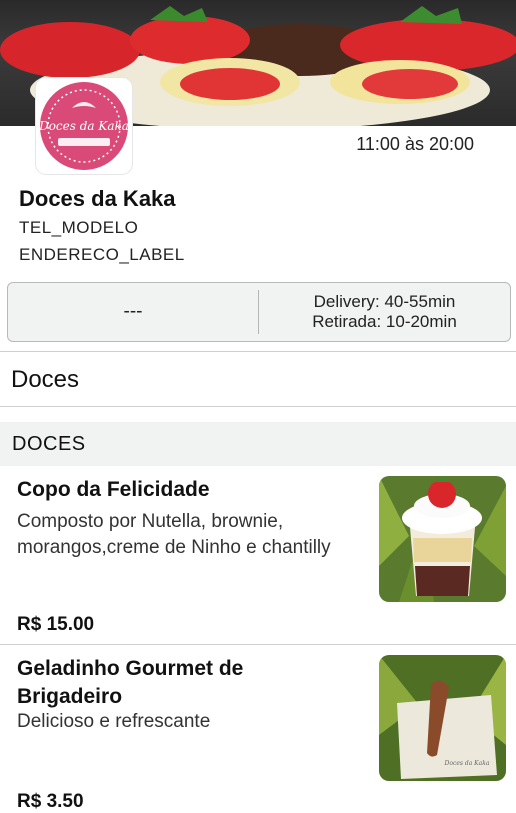 The image size is (516, 813). I want to click on store-logo: Doces da Kaka, so click(84, 126).